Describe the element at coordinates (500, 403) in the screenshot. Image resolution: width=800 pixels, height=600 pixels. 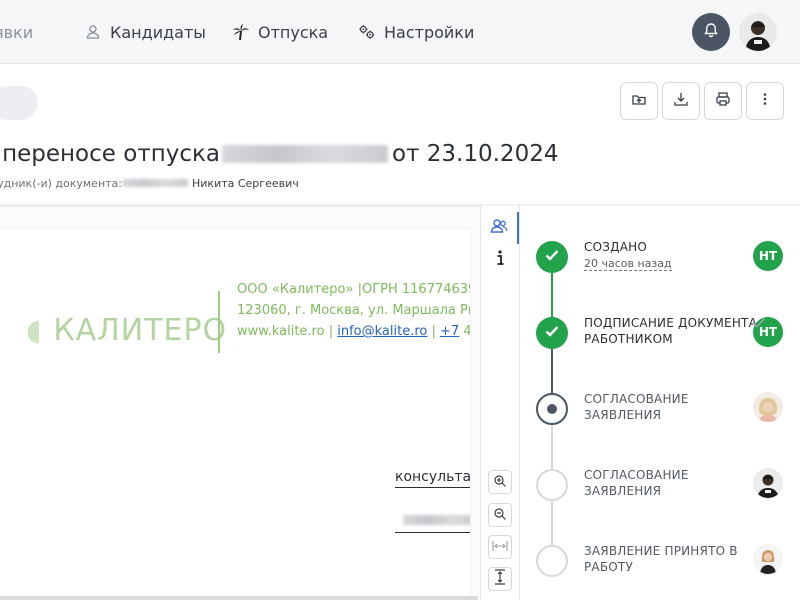
I see `side-panel-tabs` at that location.